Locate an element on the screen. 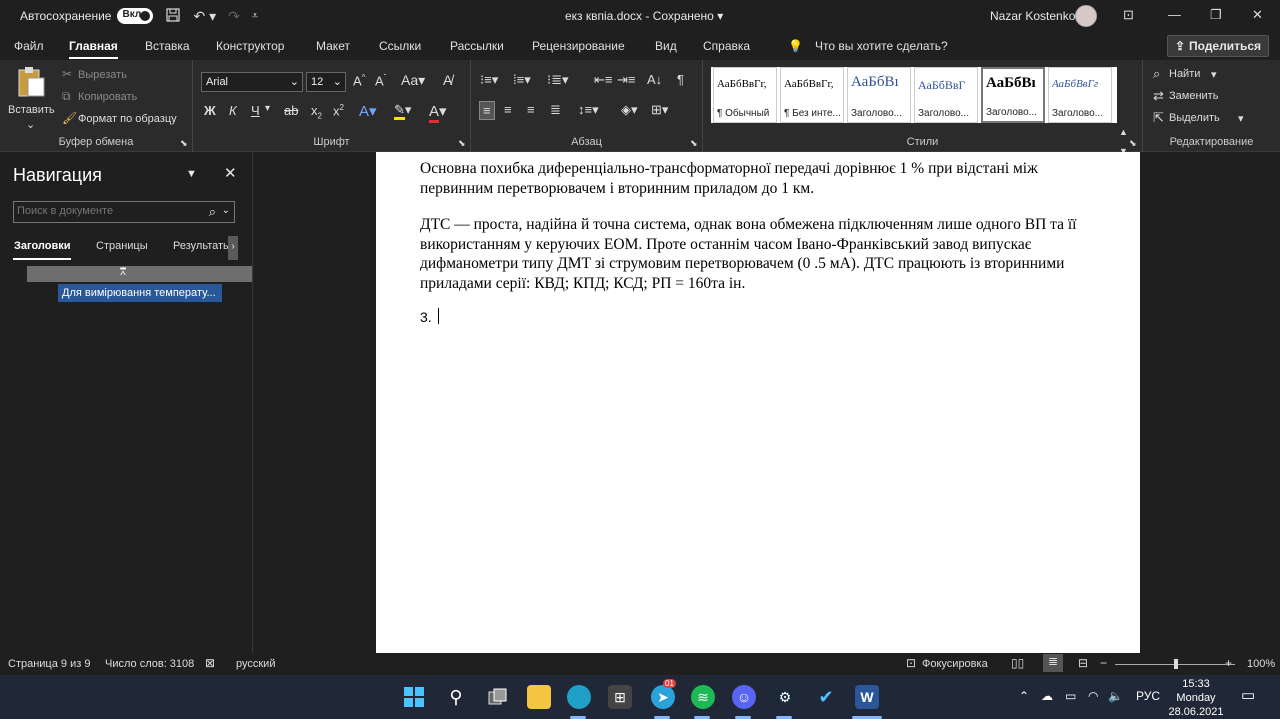  underline-button: Ч is located at coordinates (255, 110).